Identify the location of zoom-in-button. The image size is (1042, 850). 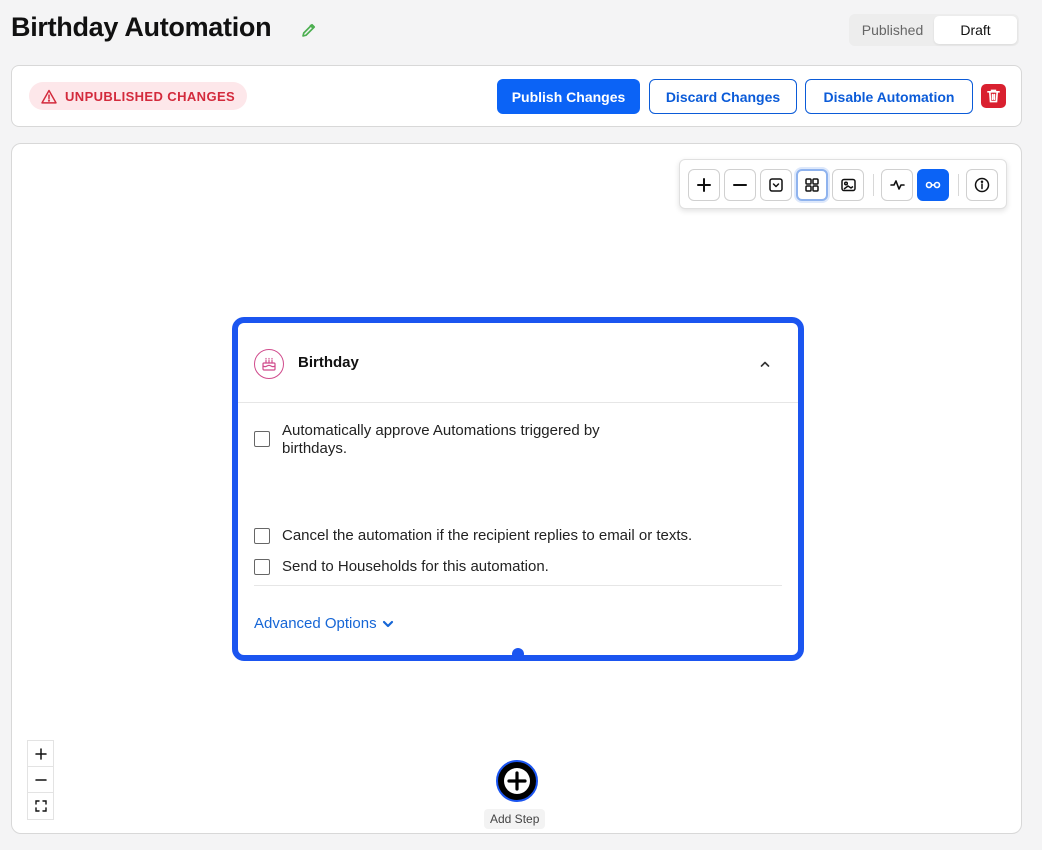
(704, 185).